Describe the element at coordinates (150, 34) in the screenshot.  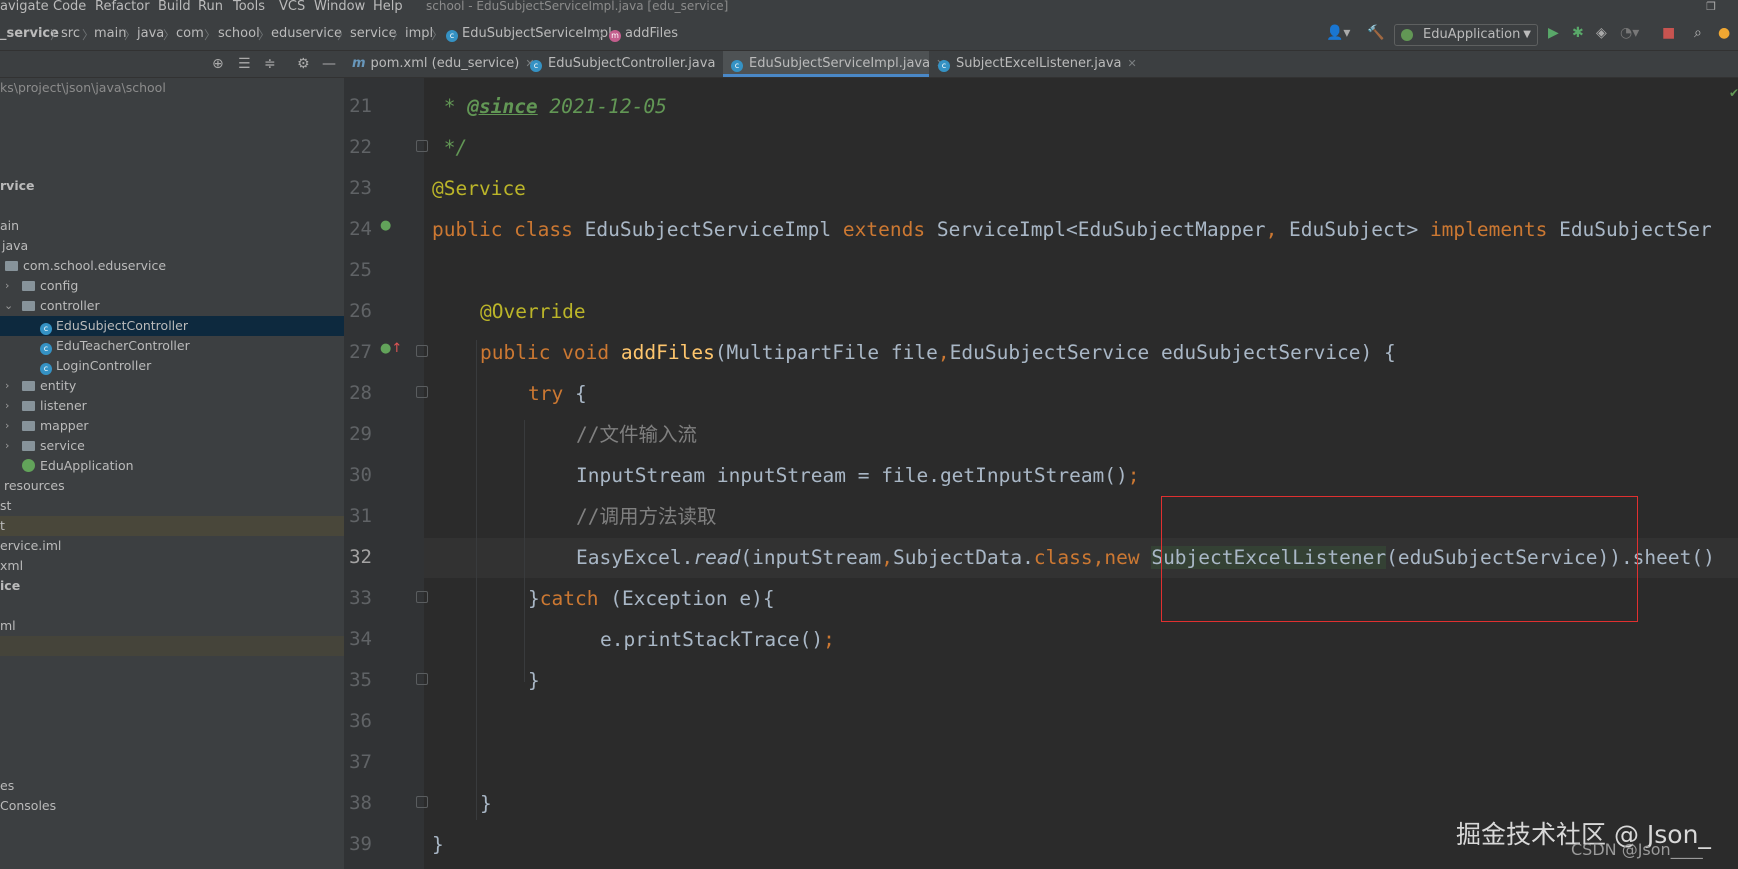
I see `breadcrumb-java: java` at that location.